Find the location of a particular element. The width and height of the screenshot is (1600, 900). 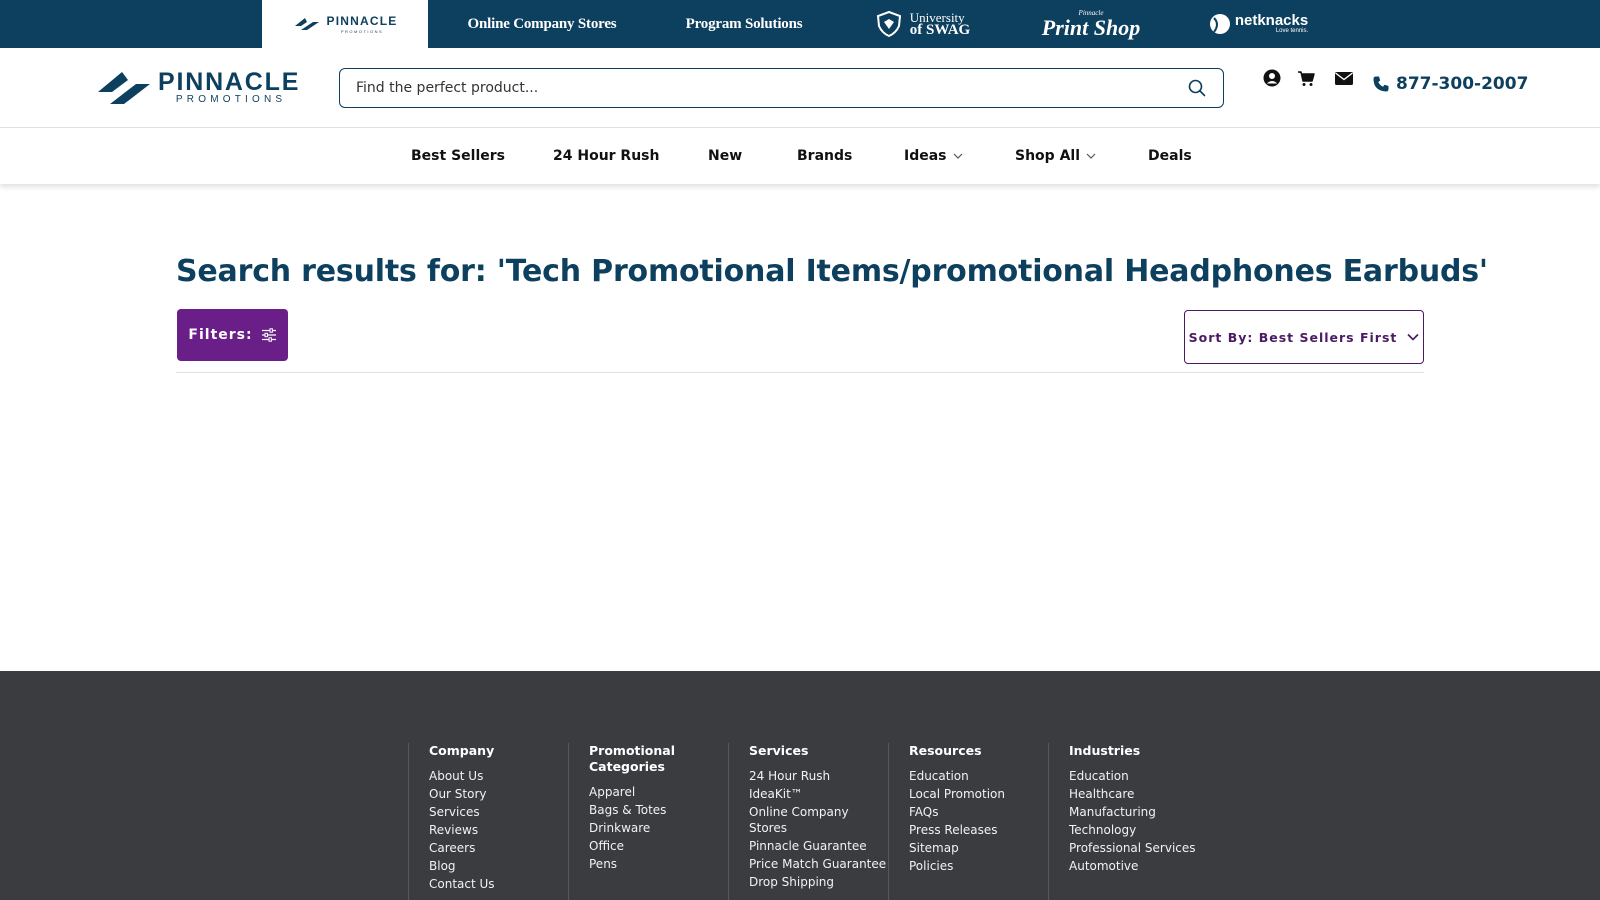

nav-24-hour-rush: 24 Hour Rush is located at coordinates (606, 156).